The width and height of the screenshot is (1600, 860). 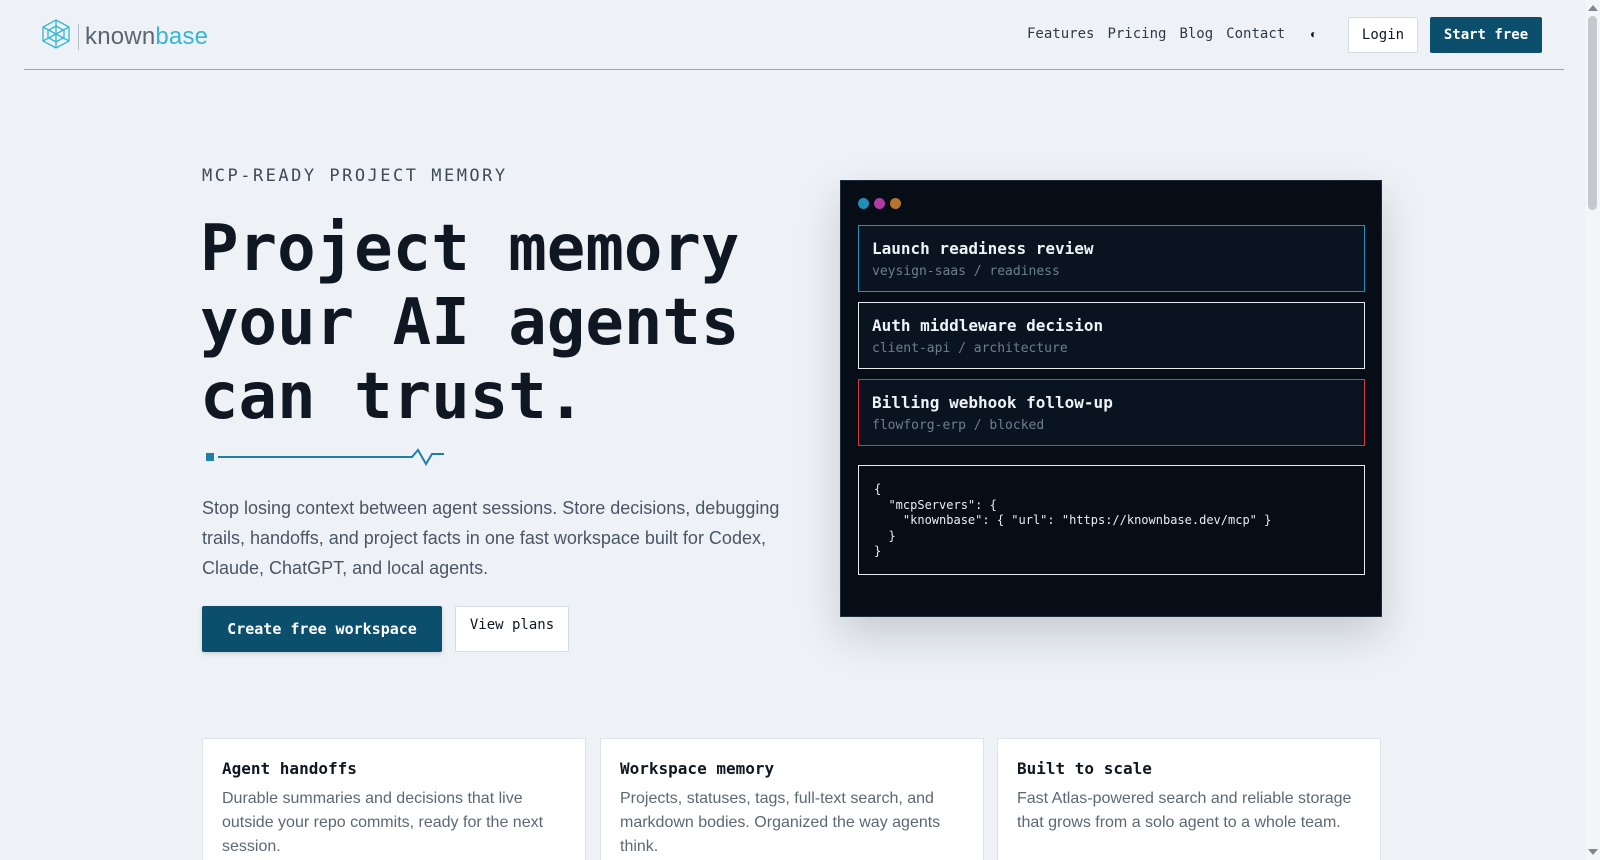 What do you see at coordinates (1593, 852) in the screenshot?
I see `scroll-down-icon` at bounding box center [1593, 852].